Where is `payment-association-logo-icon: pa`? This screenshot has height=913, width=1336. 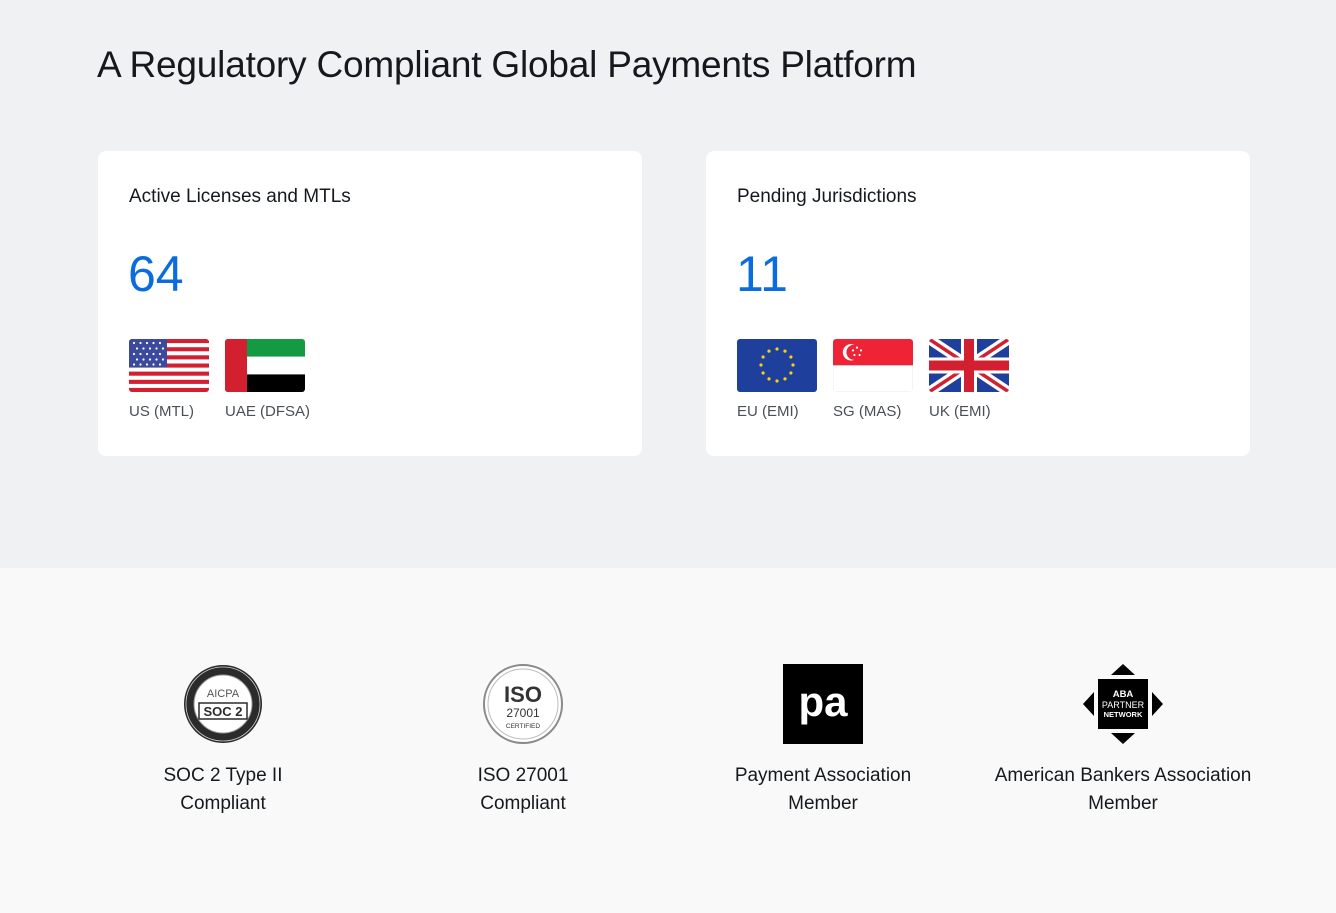 payment-association-logo-icon: pa is located at coordinates (823, 704).